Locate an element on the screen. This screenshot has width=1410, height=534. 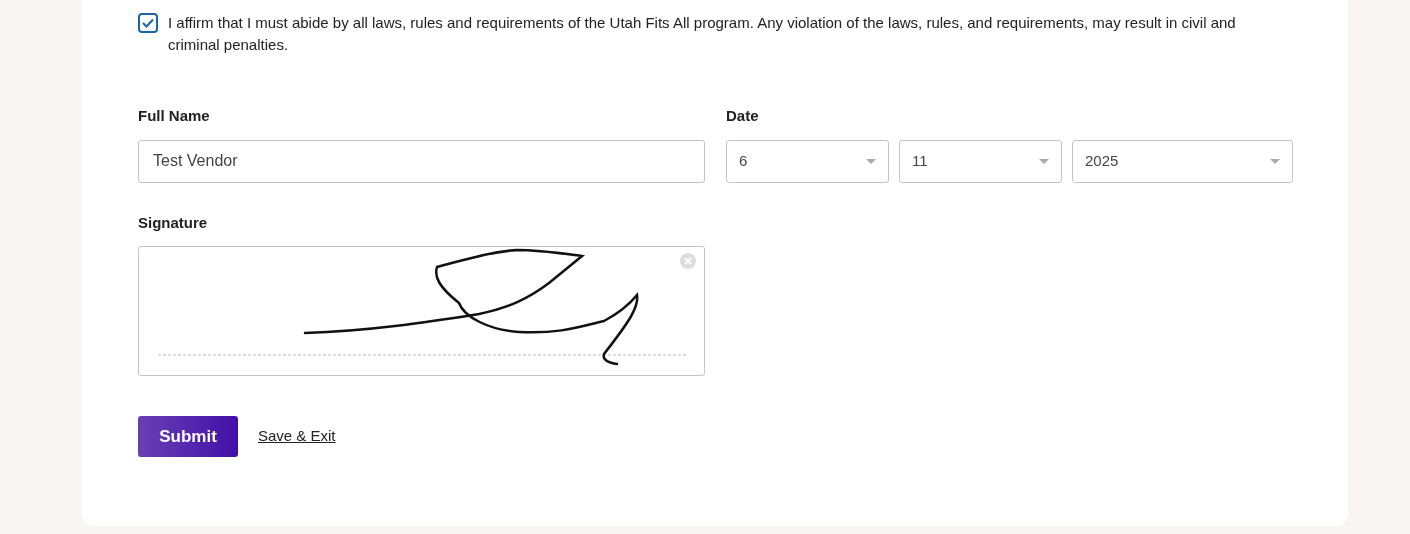
field-label: Full Name is located at coordinates (174, 116).